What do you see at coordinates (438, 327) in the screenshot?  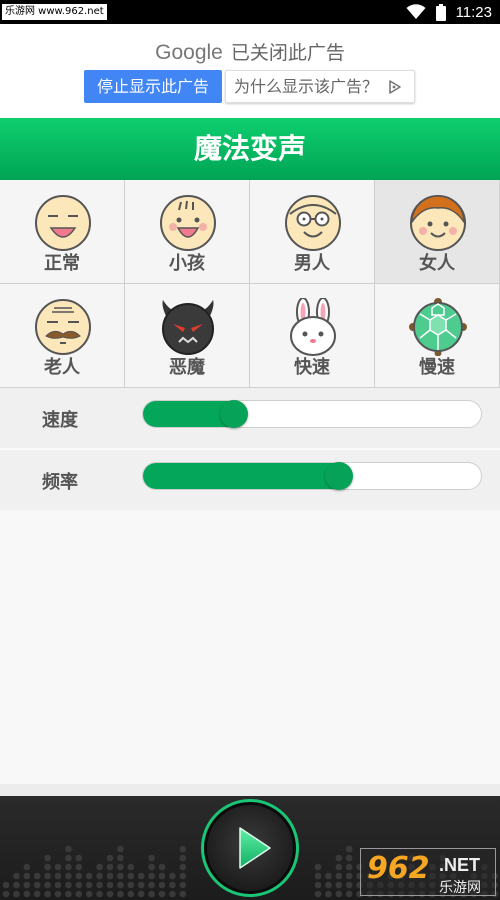 I see `turtle-icon` at bounding box center [438, 327].